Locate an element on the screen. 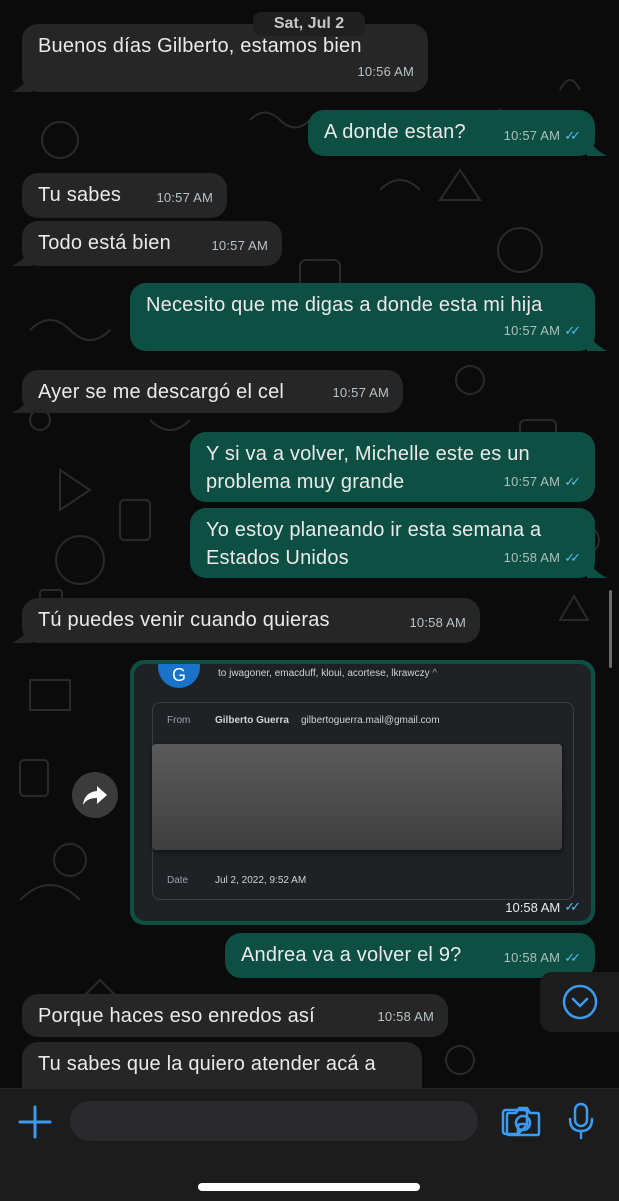  message-text-line-1: Y si va a volver, Michelle este es un is located at coordinates (368, 454).